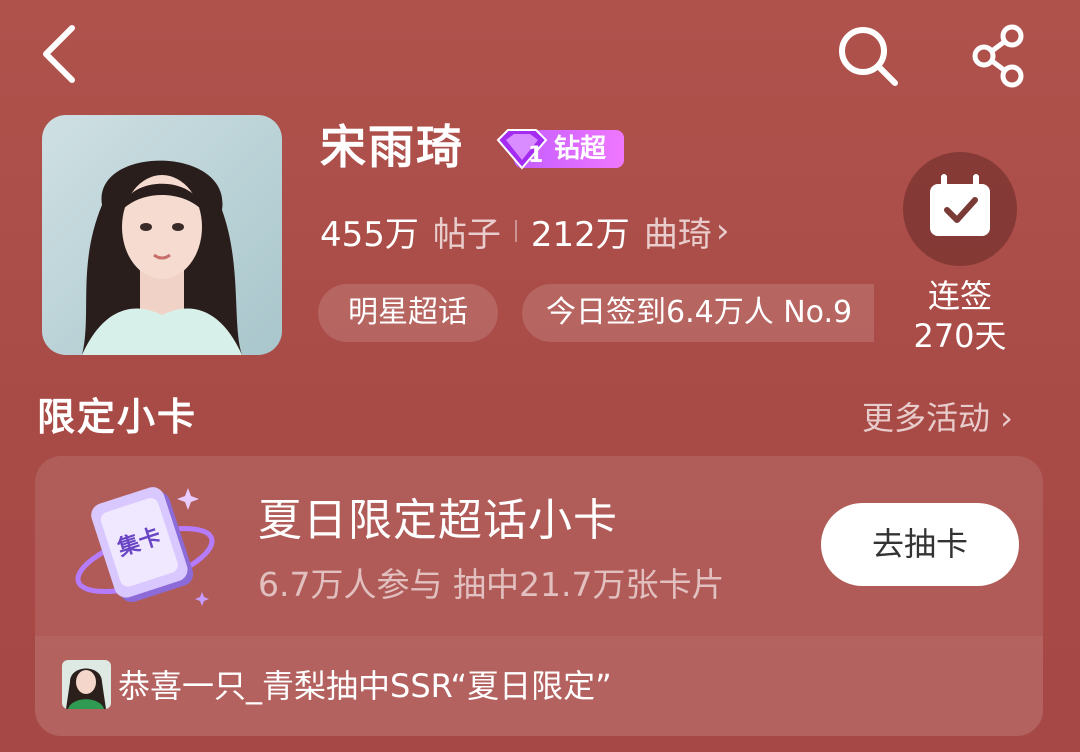 This screenshot has width=1080, height=752. Describe the element at coordinates (960, 336) in the screenshot. I see `checkin-line2: 270天` at that location.